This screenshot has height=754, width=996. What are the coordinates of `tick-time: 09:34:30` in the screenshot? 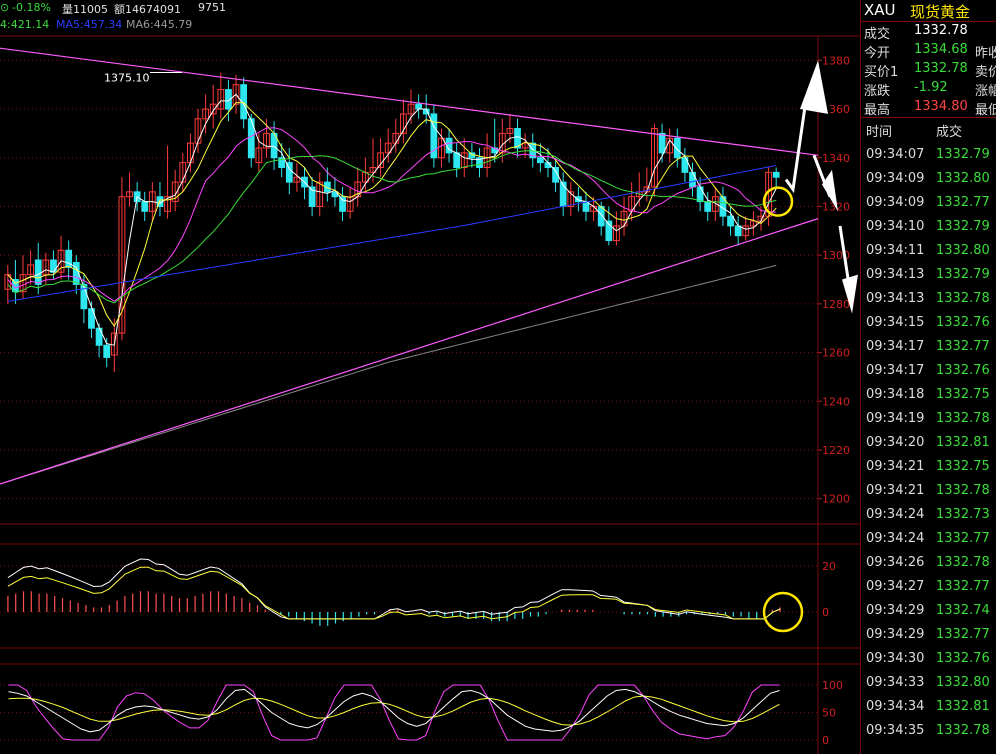 It's located at (895, 658).